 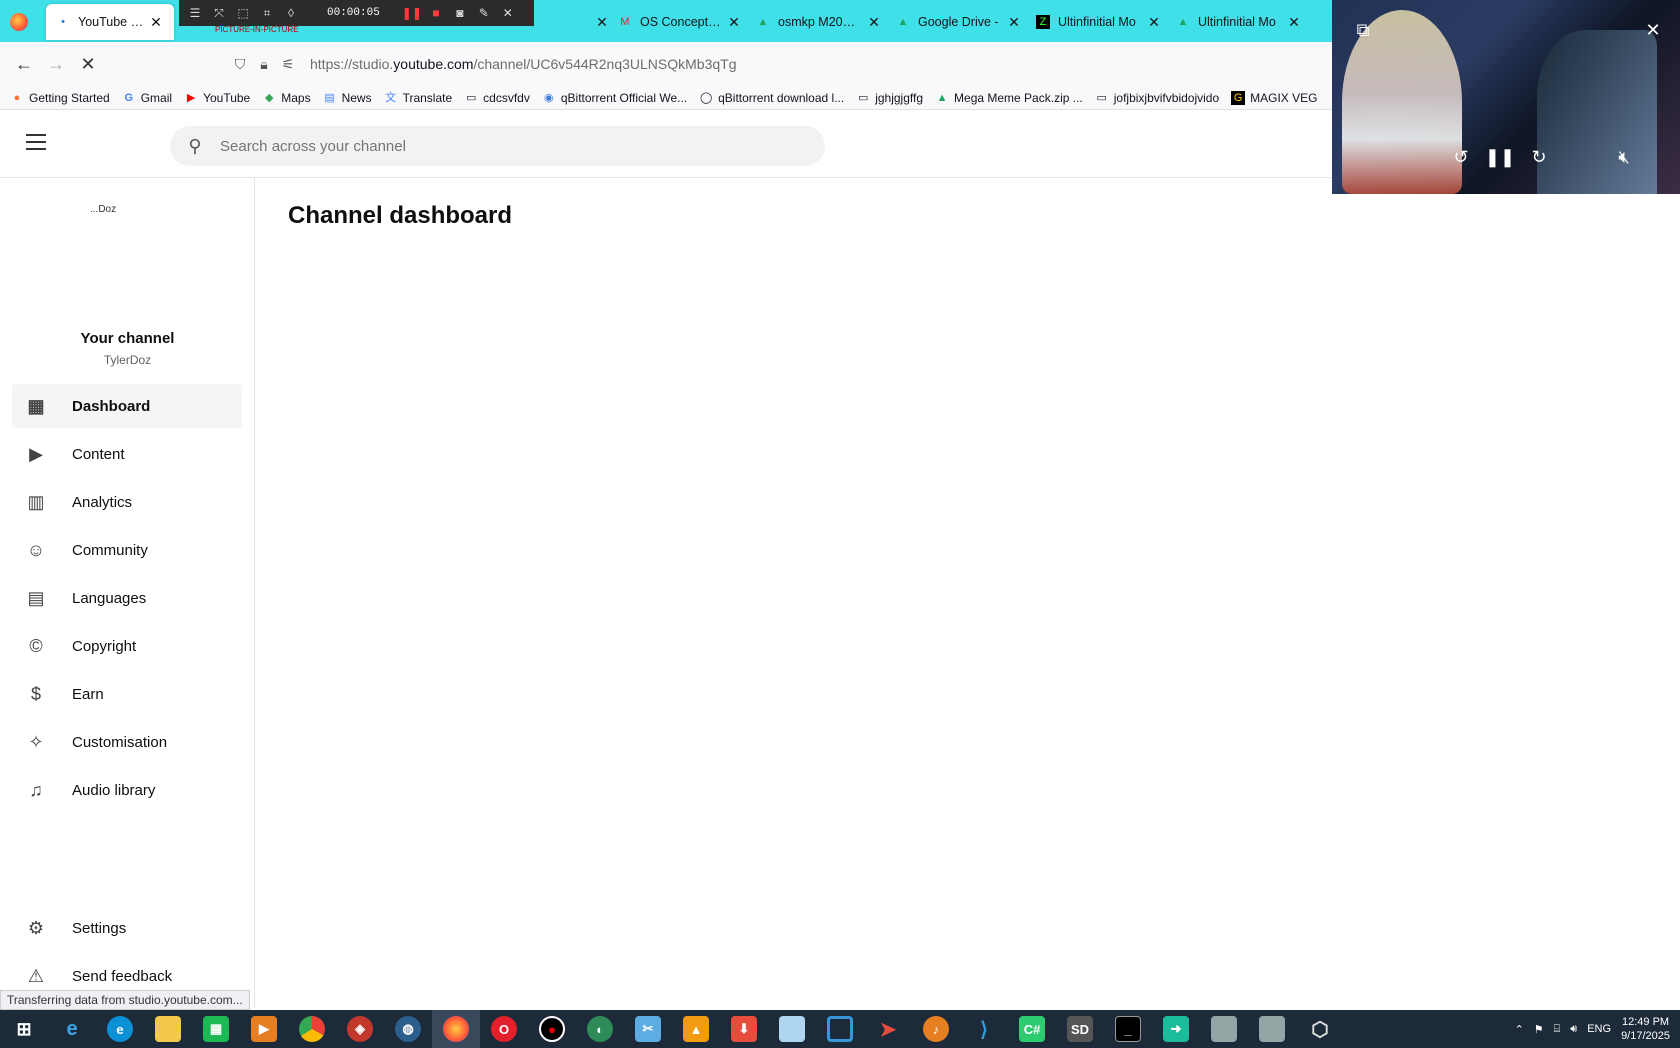 I want to click on sidebar-item-audio-library: ♫ Audio library, so click(x=127, y=790).